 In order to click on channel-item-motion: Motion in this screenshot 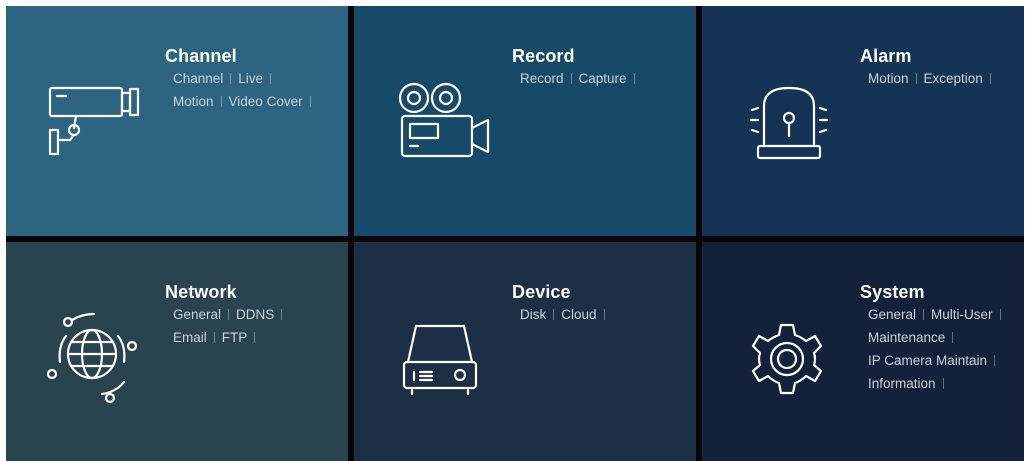, I will do `click(193, 101)`.